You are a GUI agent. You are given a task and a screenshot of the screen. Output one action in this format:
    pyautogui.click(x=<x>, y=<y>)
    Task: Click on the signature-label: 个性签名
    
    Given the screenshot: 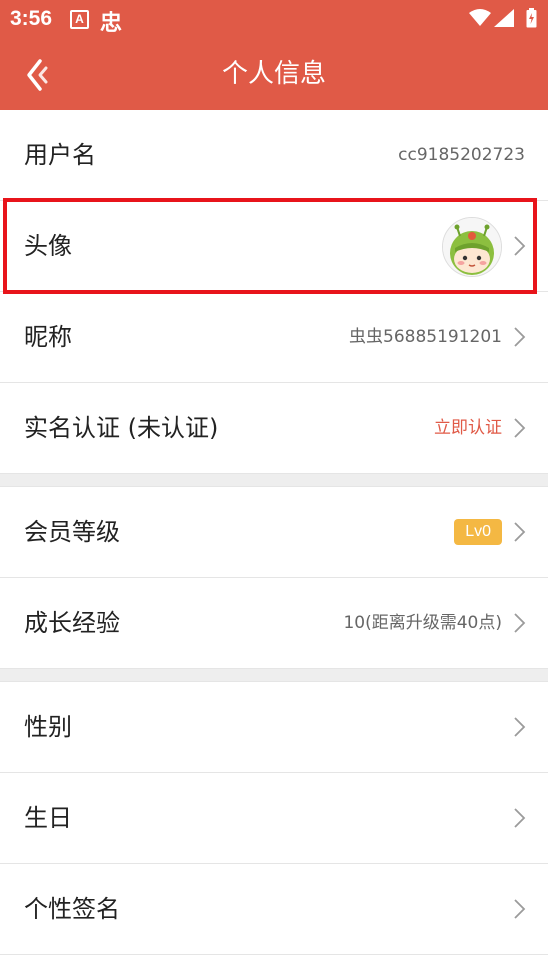 What is the action you would take?
    pyautogui.click(x=72, y=909)
    